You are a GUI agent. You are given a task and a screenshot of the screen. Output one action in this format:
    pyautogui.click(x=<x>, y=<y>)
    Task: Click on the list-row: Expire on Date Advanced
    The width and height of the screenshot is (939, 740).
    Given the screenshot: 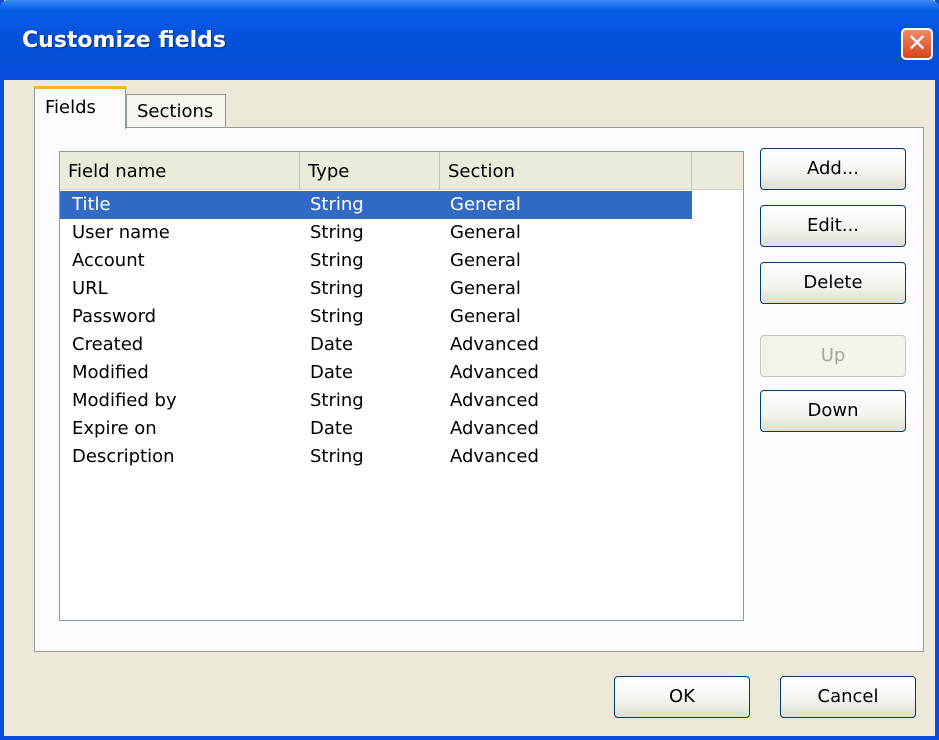 What is the action you would take?
    pyautogui.click(x=376, y=429)
    